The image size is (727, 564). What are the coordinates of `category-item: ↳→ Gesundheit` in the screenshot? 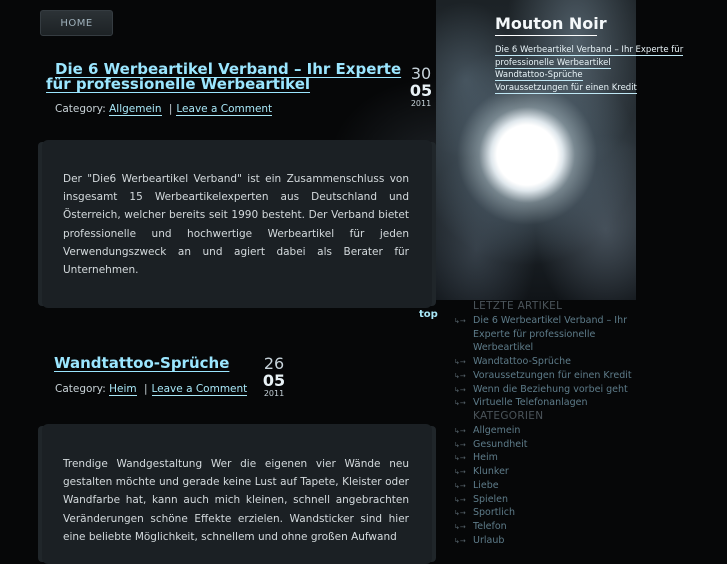 It's located at (490, 445).